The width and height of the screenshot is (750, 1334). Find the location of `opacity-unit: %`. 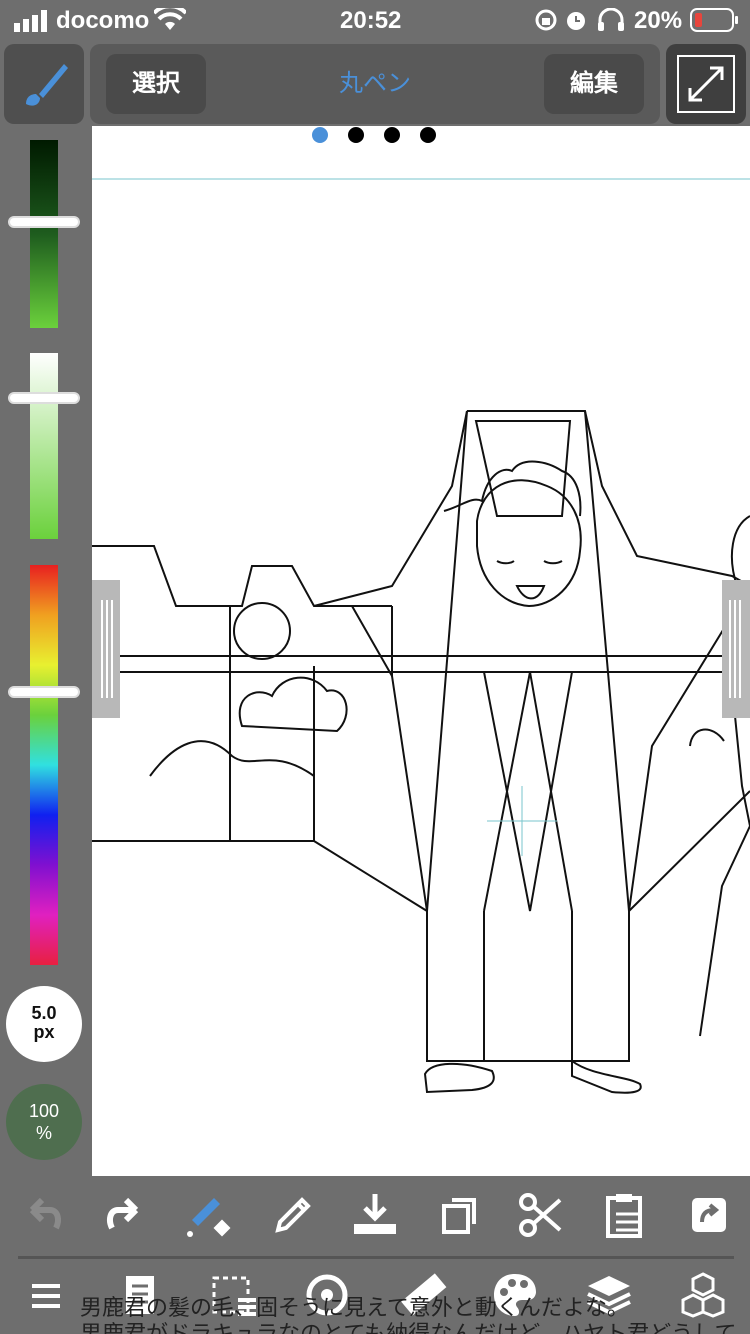

opacity-unit: % is located at coordinates (43, 1133).